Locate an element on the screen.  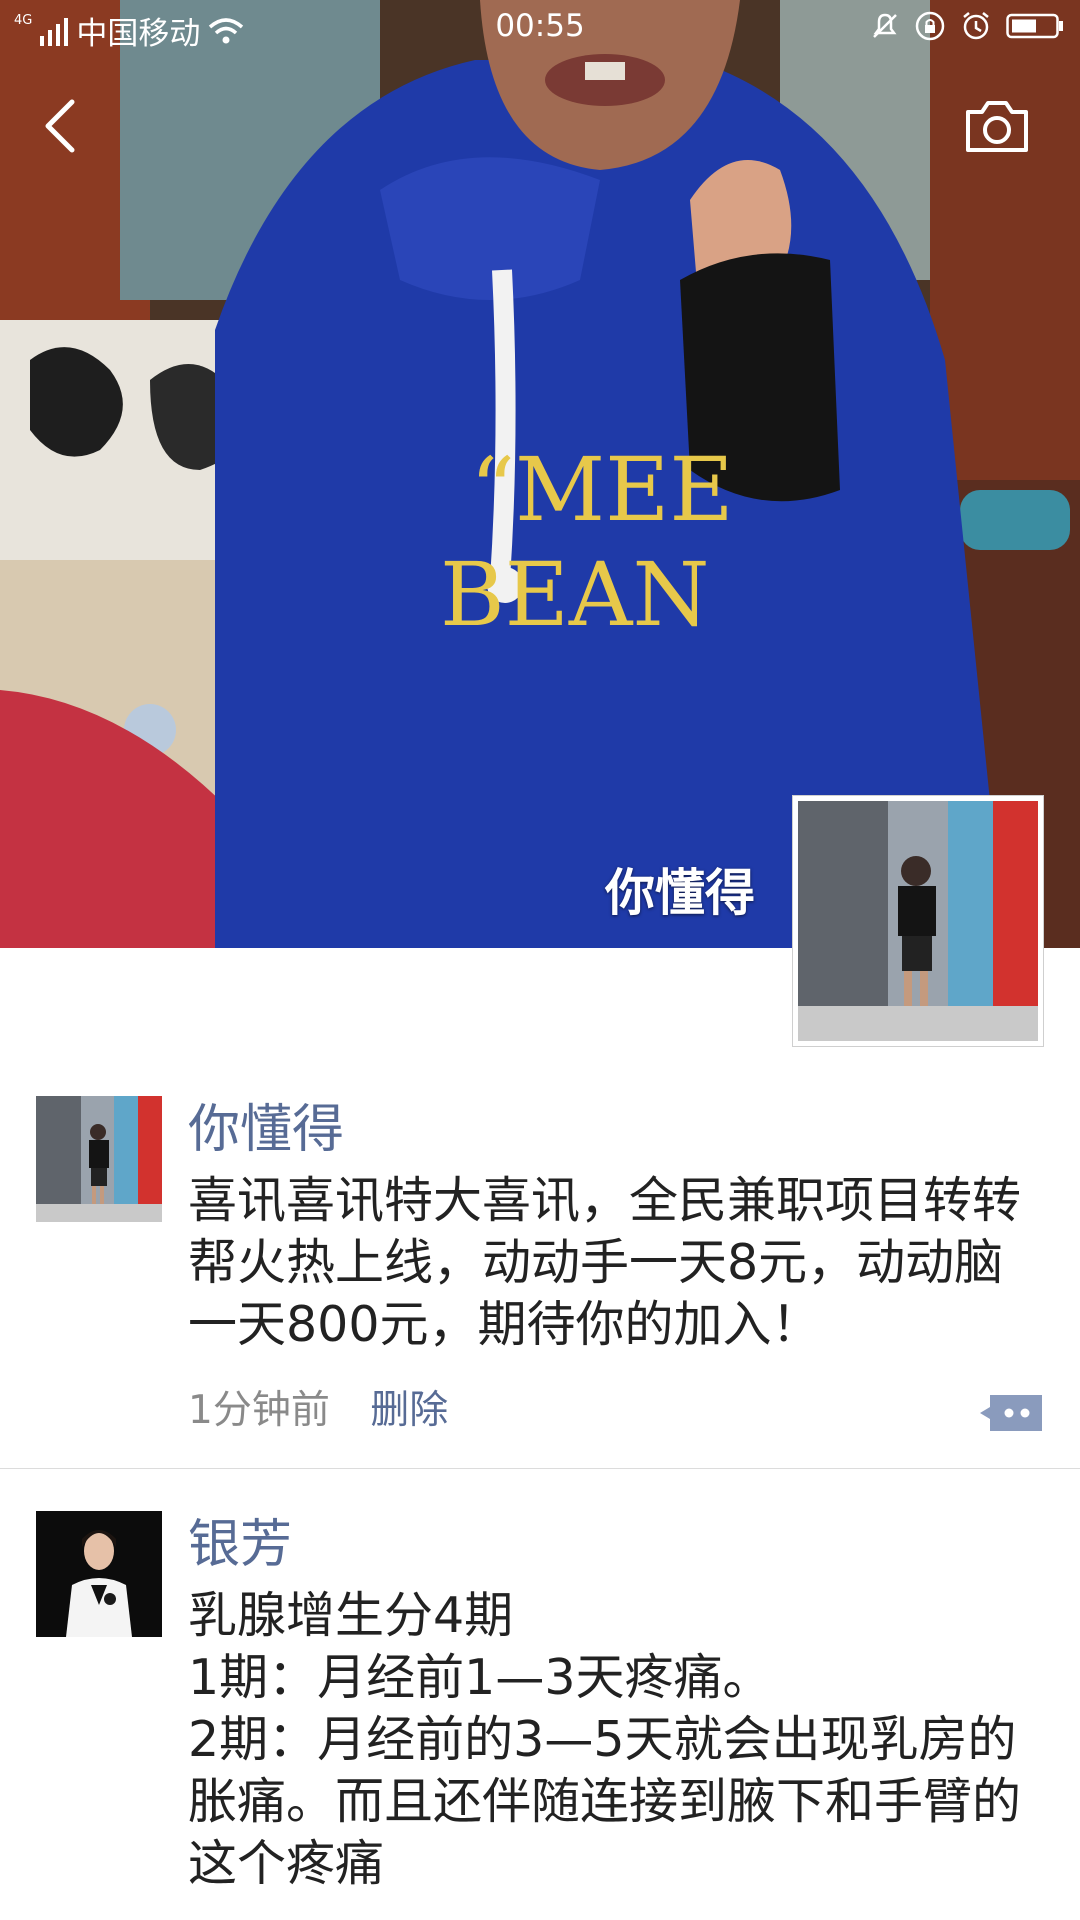
back-button is located at coordinates (60, 126).